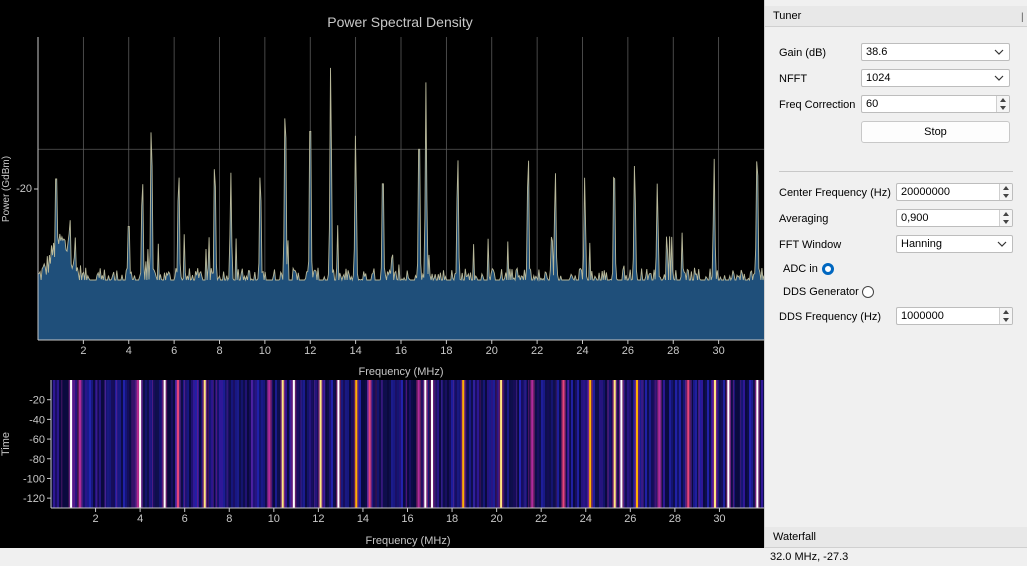 This screenshot has height=566, width=1027. I want to click on waterfall-xtick-label: 28, so click(675, 519).